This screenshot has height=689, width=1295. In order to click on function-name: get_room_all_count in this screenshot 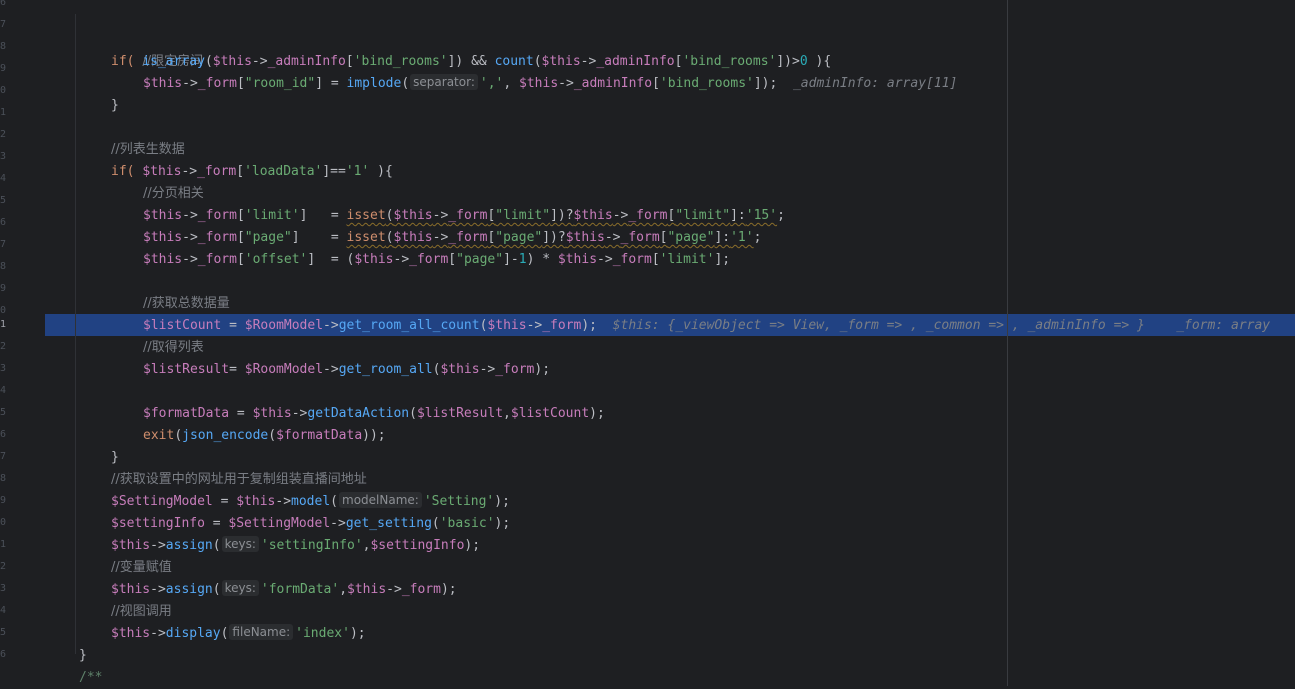, I will do `click(409, 325)`.